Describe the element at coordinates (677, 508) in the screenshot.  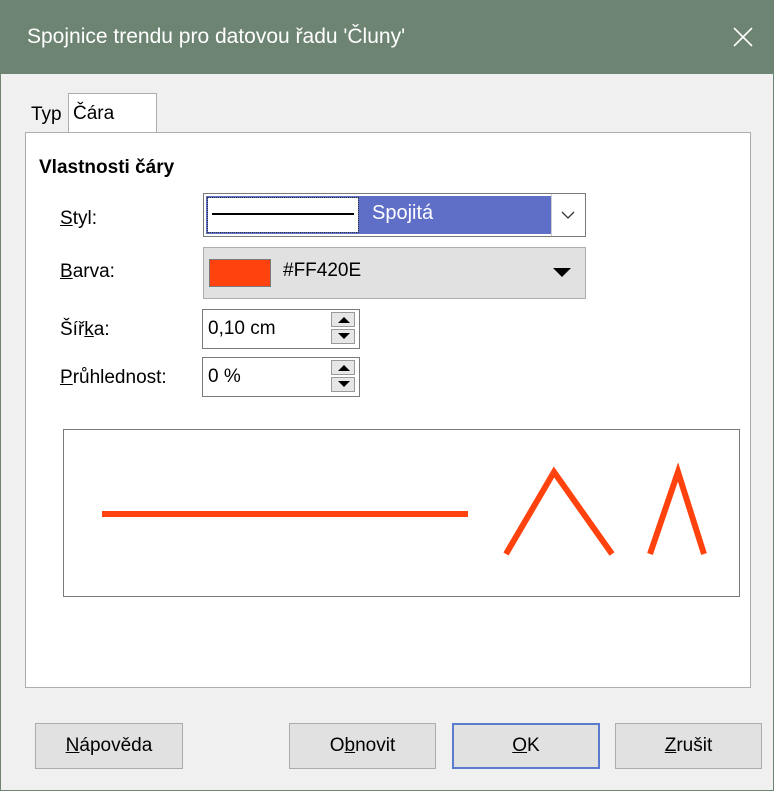
I see `preview-narrow-peak` at that location.